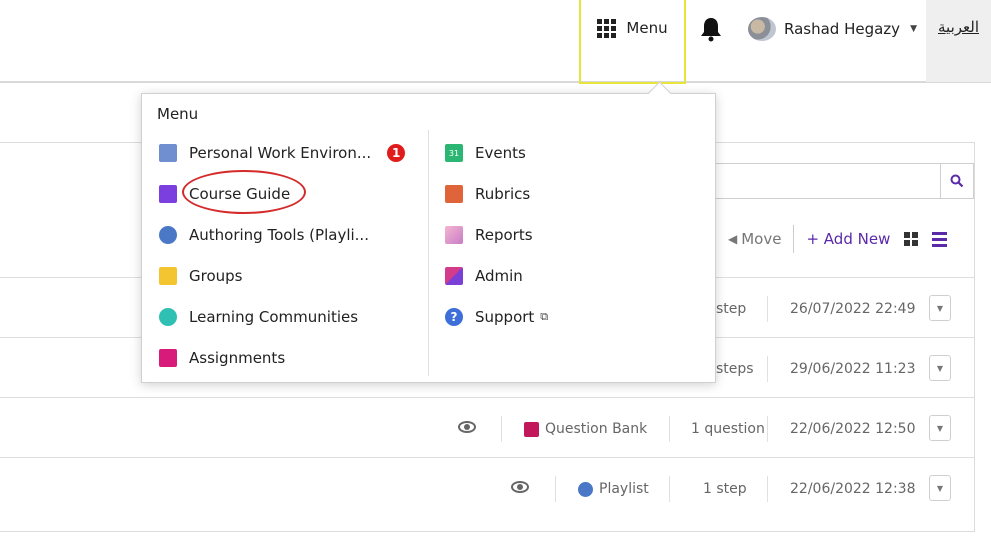 The image size is (991, 538). Describe the element at coordinates (454, 235) in the screenshot. I see `reports-icon` at that location.